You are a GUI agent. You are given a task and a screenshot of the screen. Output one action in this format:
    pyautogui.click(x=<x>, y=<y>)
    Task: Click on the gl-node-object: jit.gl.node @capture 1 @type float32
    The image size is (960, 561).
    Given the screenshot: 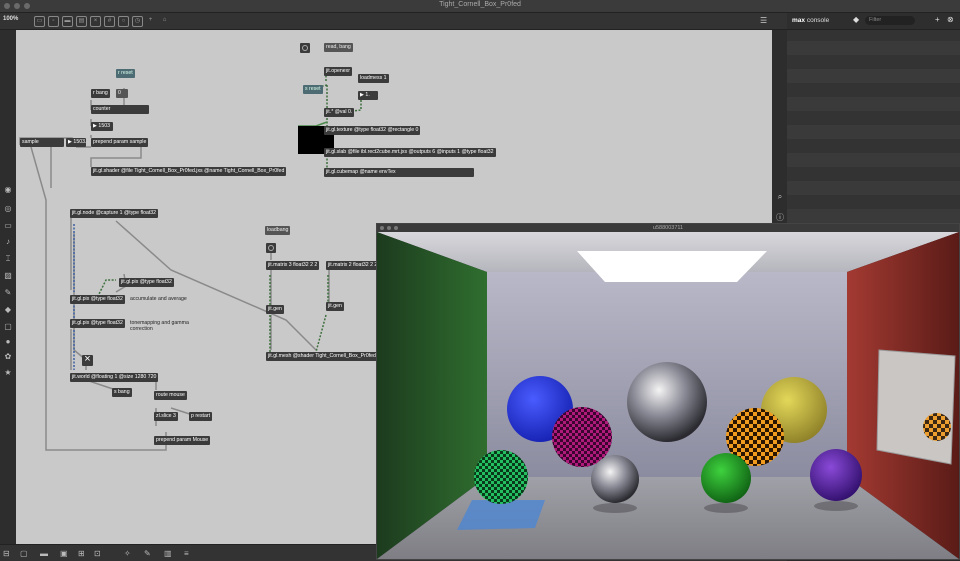 What is the action you would take?
    pyautogui.click(x=114, y=213)
    